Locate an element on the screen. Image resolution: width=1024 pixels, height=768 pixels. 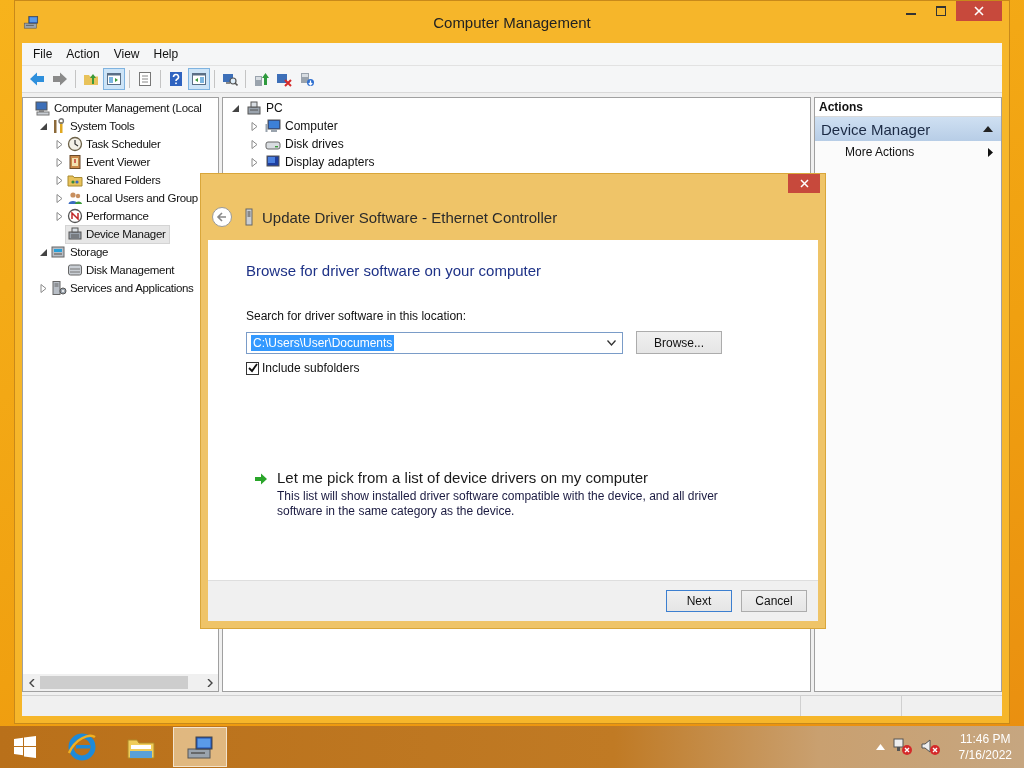
tree-item: Services and Applications is located at coordinates (123, 288).